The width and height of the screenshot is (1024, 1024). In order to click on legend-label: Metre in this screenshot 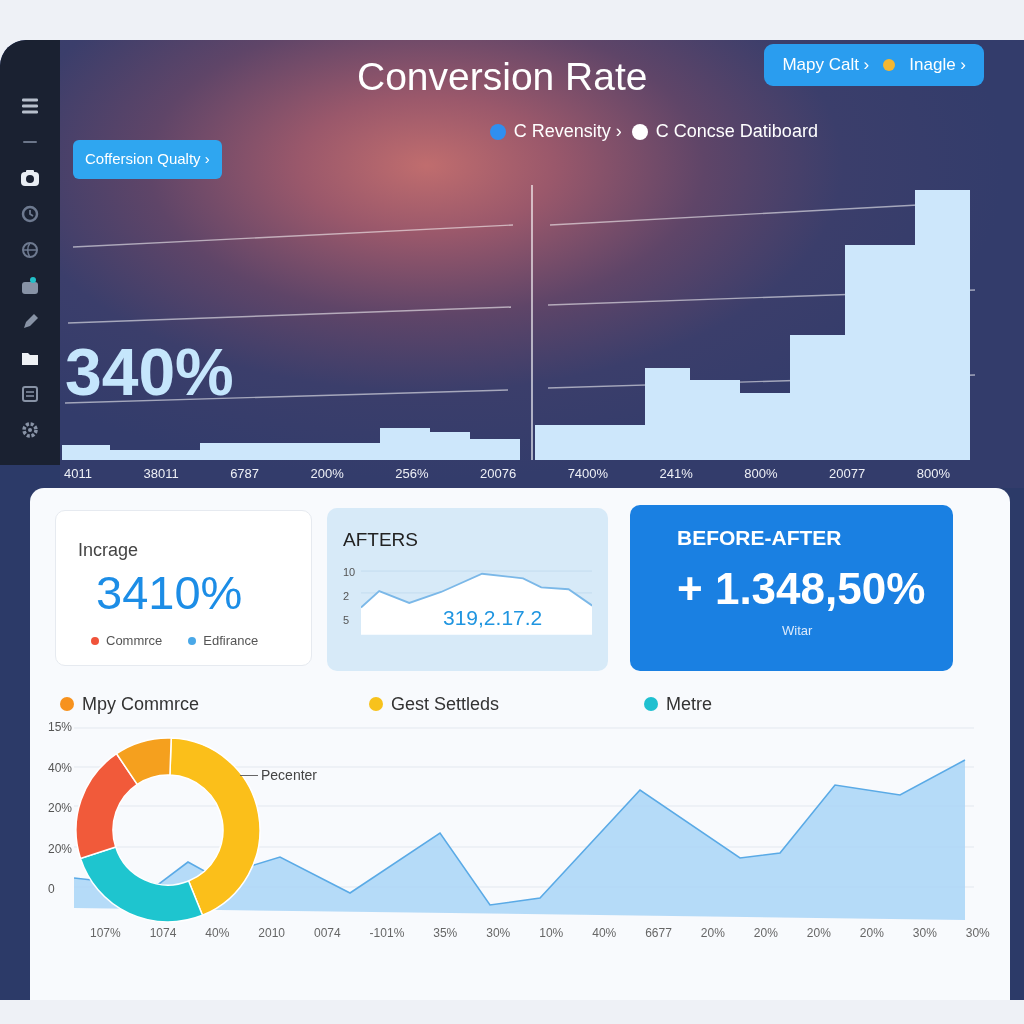, I will do `click(689, 704)`.